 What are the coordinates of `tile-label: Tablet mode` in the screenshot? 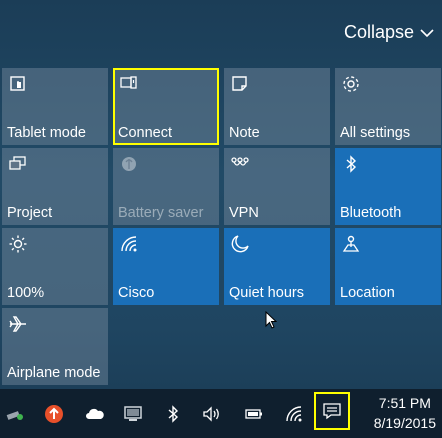 It's located at (46, 133).